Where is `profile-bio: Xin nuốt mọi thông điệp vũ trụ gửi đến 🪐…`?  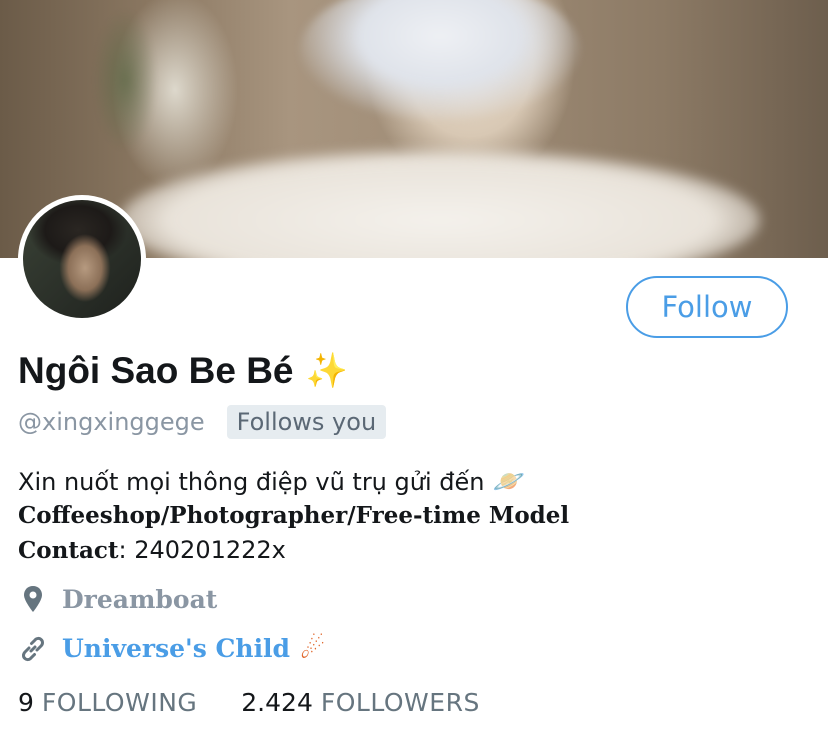 profile-bio: Xin nuốt mọi thông điệp vũ trụ gửi đến 🪐… is located at coordinates (293, 516).